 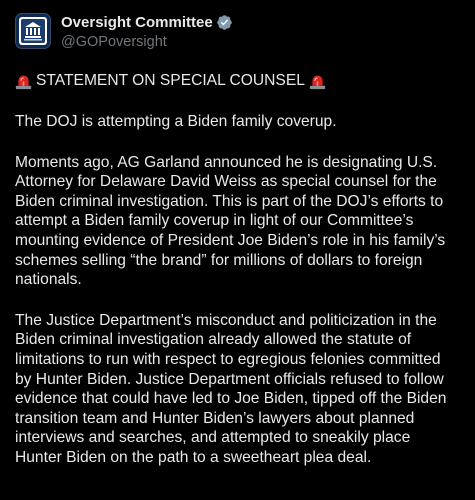 What do you see at coordinates (237, 31) in the screenshot?
I see `tweet-header: Oversight Committee @GOPoversight` at bounding box center [237, 31].